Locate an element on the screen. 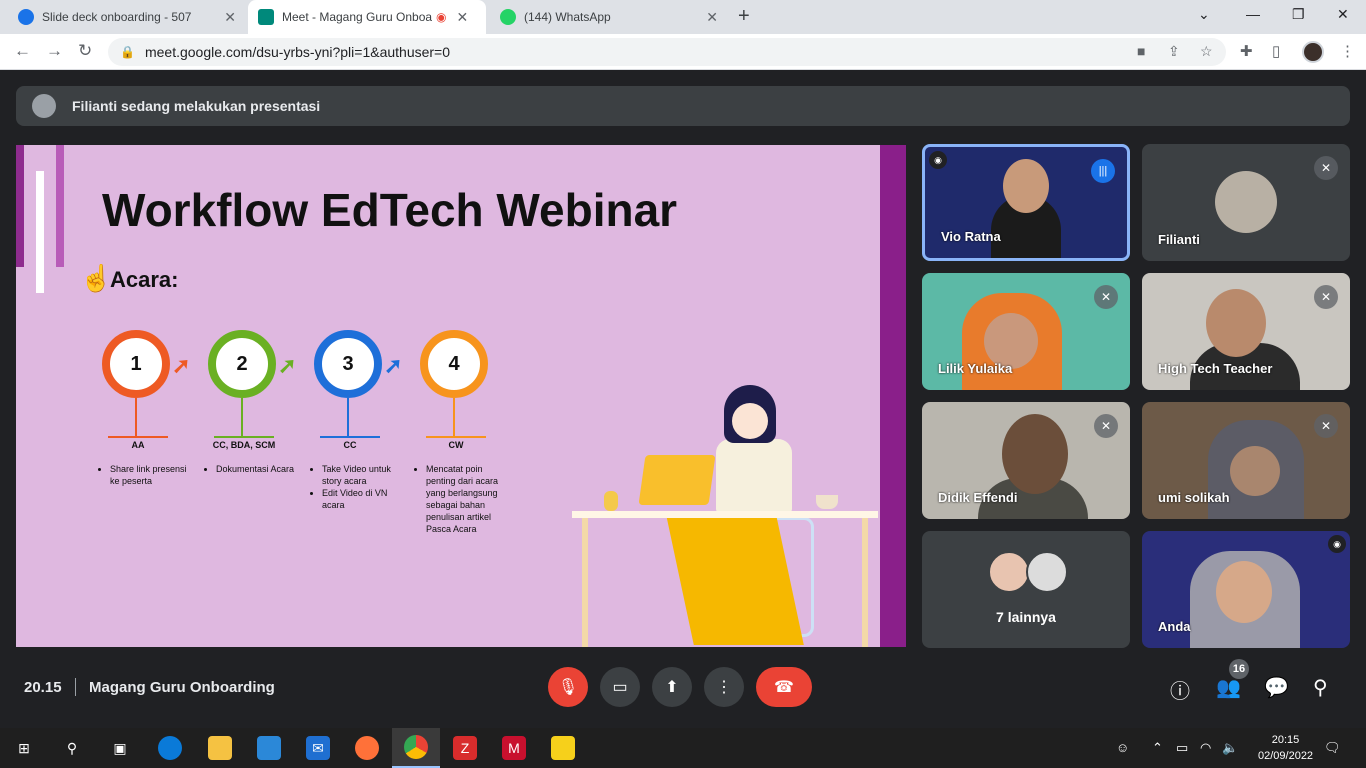  kebab-icon: ⋮ is located at coordinates (724, 687).